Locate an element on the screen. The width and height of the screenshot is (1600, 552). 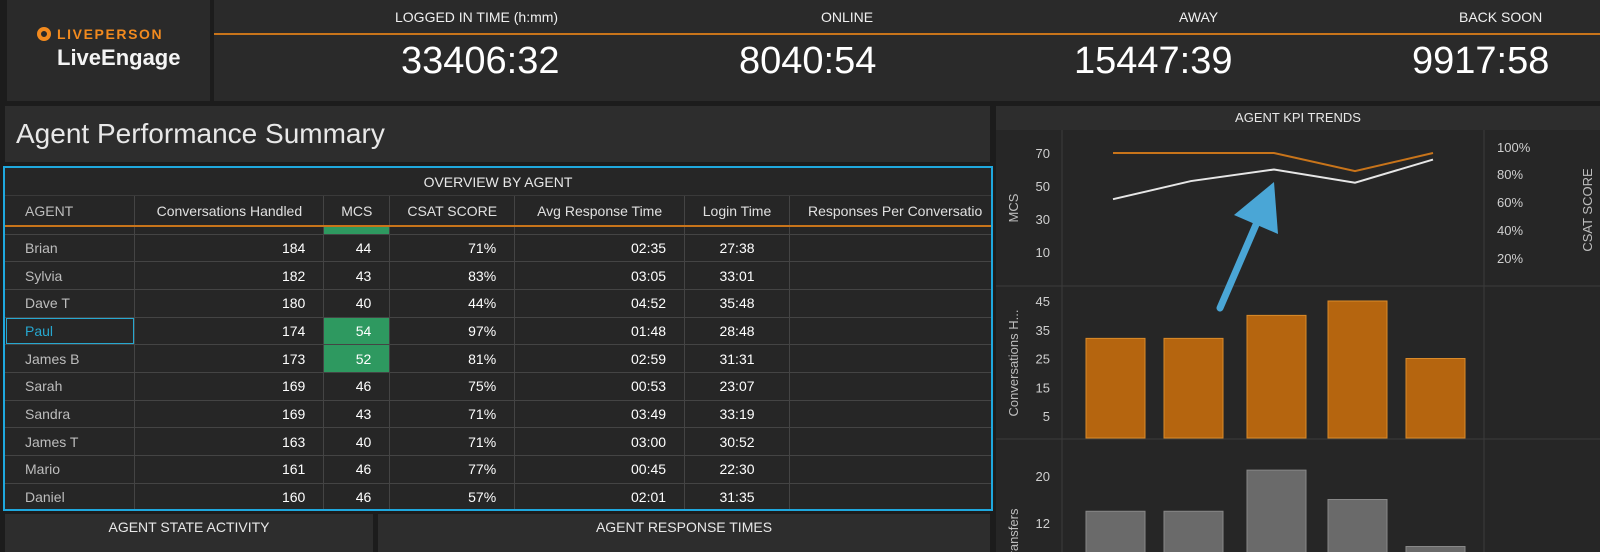
y-tick-label: 25 is located at coordinates (1043, 359).